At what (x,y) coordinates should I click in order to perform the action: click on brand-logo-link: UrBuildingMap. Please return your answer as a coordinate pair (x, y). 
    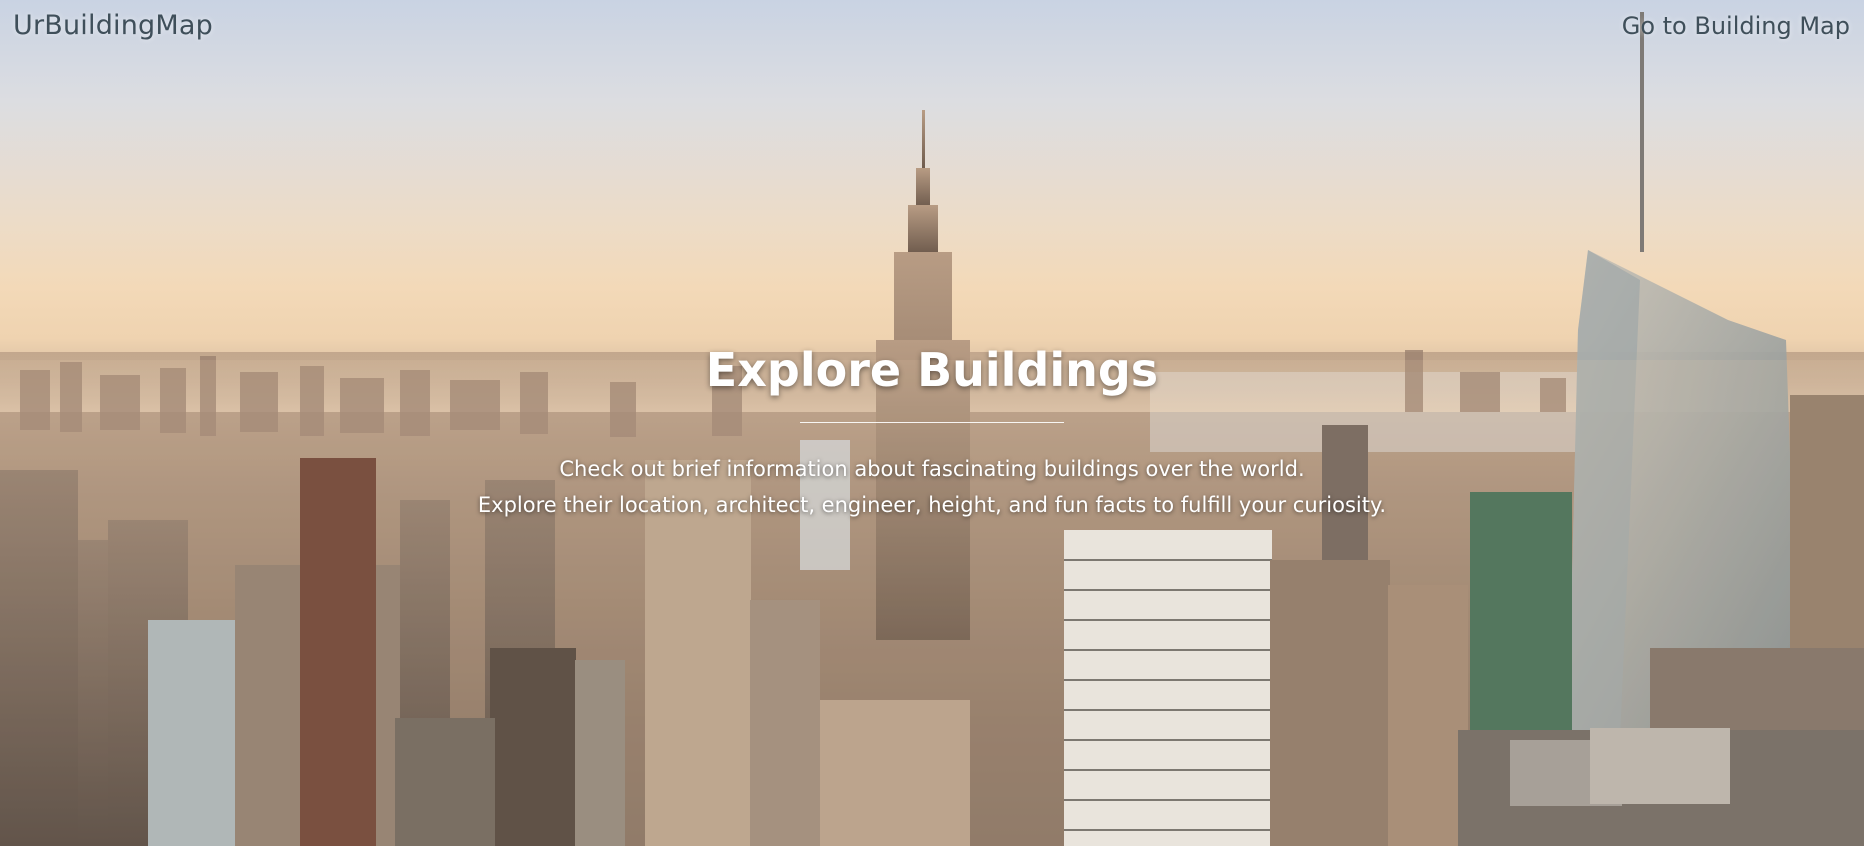
    Looking at the image, I should click on (113, 25).